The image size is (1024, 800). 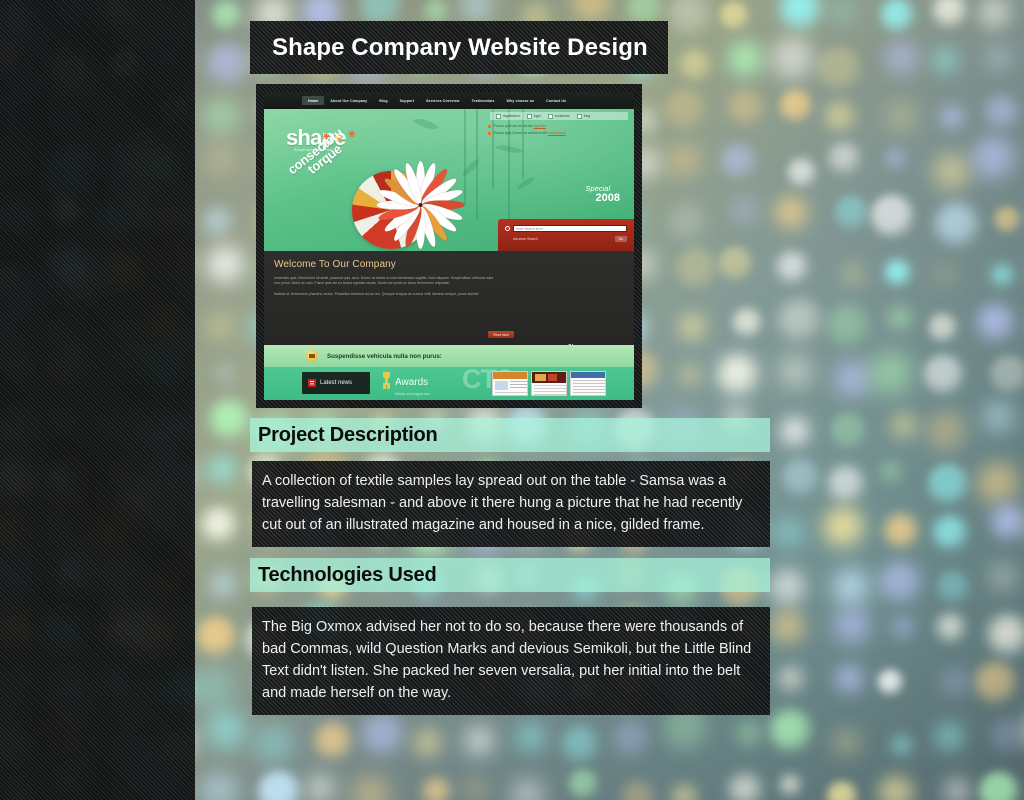 What do you see at coordinates (407, 100) in the screenshot?
I see `site-nav-item-3: Support` at bounding box center [407, 100].